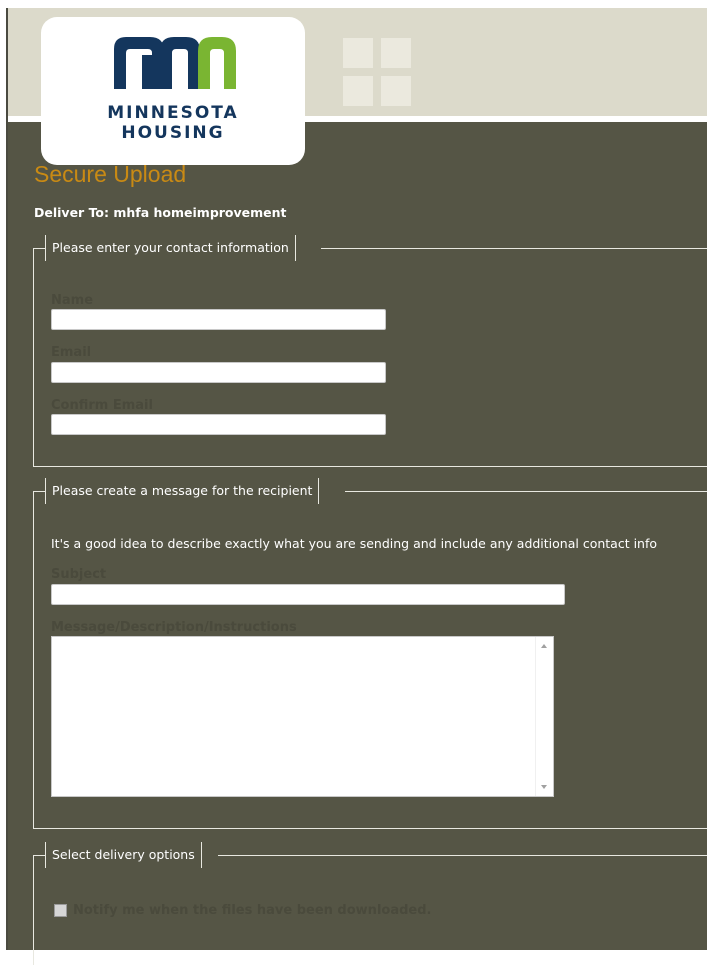 The height and width of the screenshot is (965, 707). Describe the element at coordinates (170, 248) in the screenshot. I see `contact-legend: Please enter your contact information` at that location.